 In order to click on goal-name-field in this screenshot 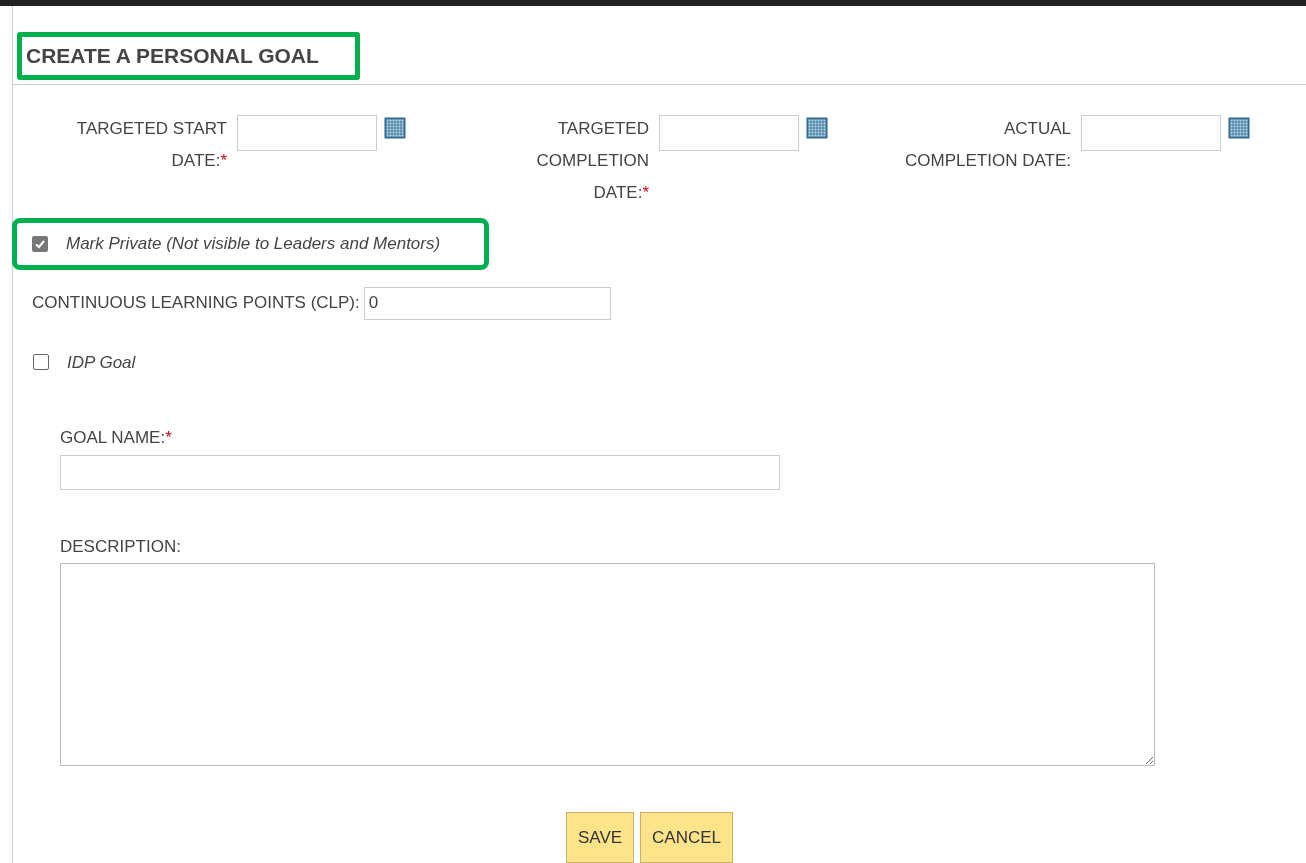, I will do `click(420, 472)`.